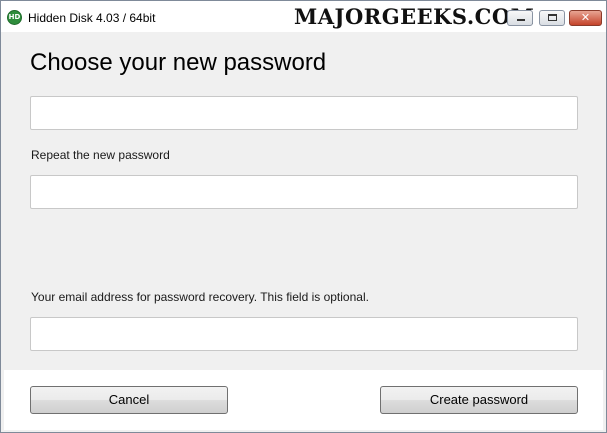 This screenshot has width=607, height=433. I want to click on new-password-field, so click(304, 113).